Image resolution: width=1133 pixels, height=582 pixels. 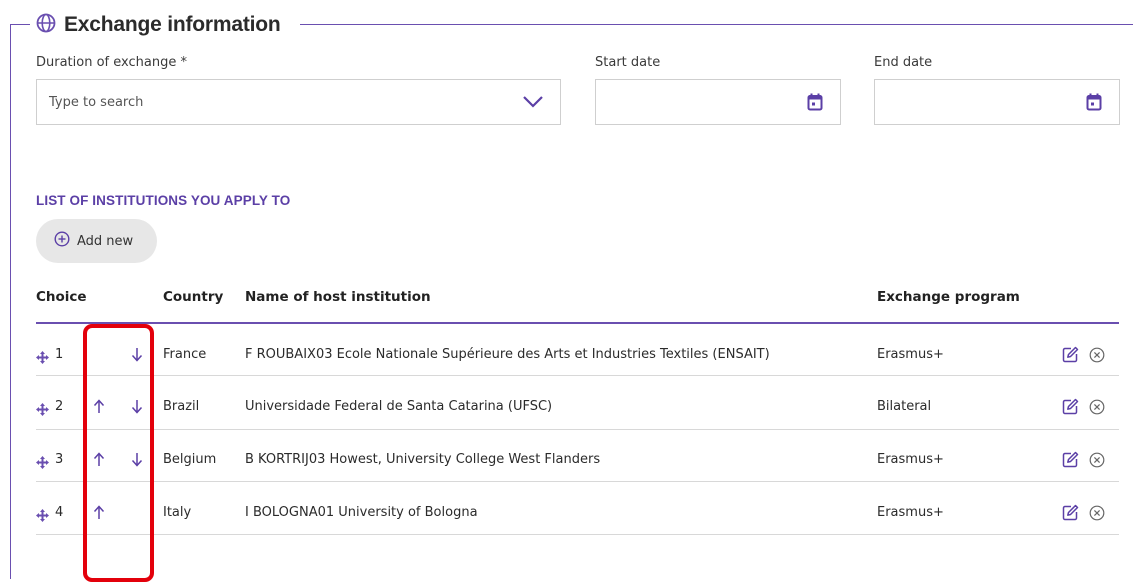 I want to click on fieldset-border-left, so click(x=10, y=301).